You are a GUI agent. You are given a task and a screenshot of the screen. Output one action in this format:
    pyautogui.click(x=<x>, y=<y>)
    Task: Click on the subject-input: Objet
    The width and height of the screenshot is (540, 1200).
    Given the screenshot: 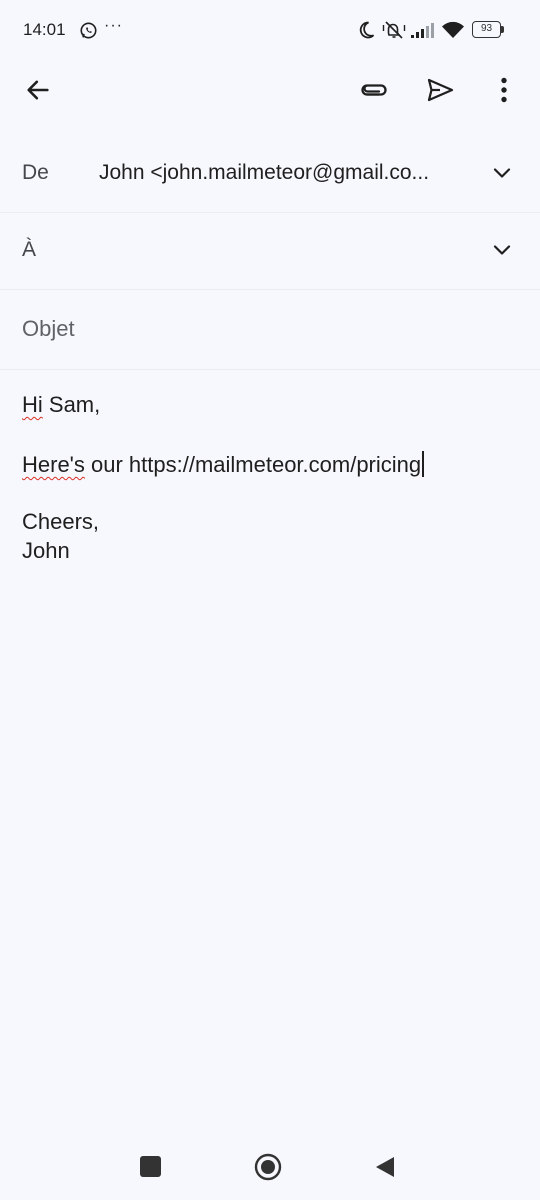 What is the action you would take?
    pyautogui.click(x=48, y=329)
    